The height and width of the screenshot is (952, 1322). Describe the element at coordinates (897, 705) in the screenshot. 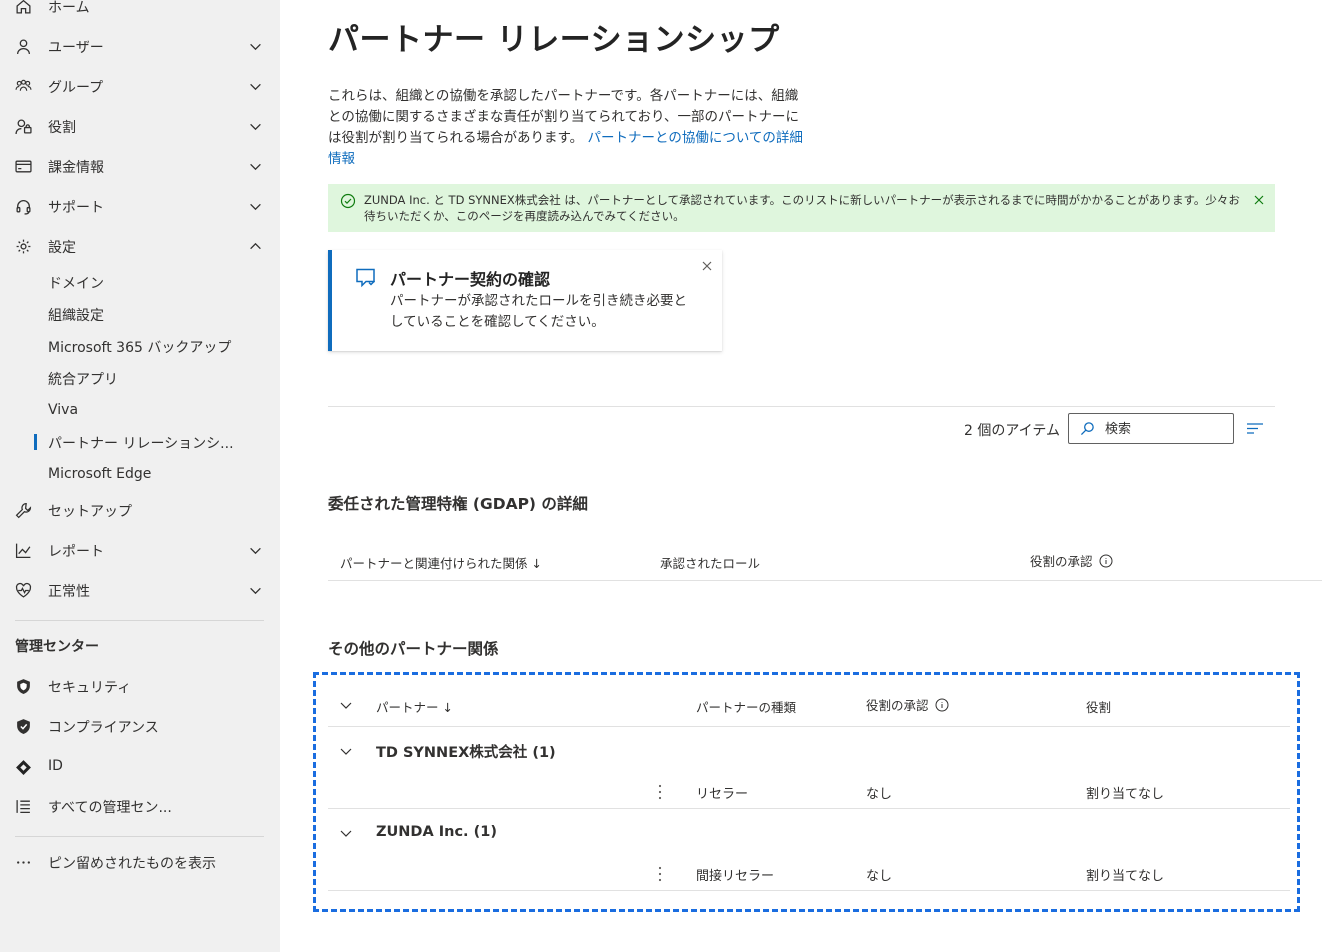

I see `col-header-role-approval-label: 役割の承認` at that location.